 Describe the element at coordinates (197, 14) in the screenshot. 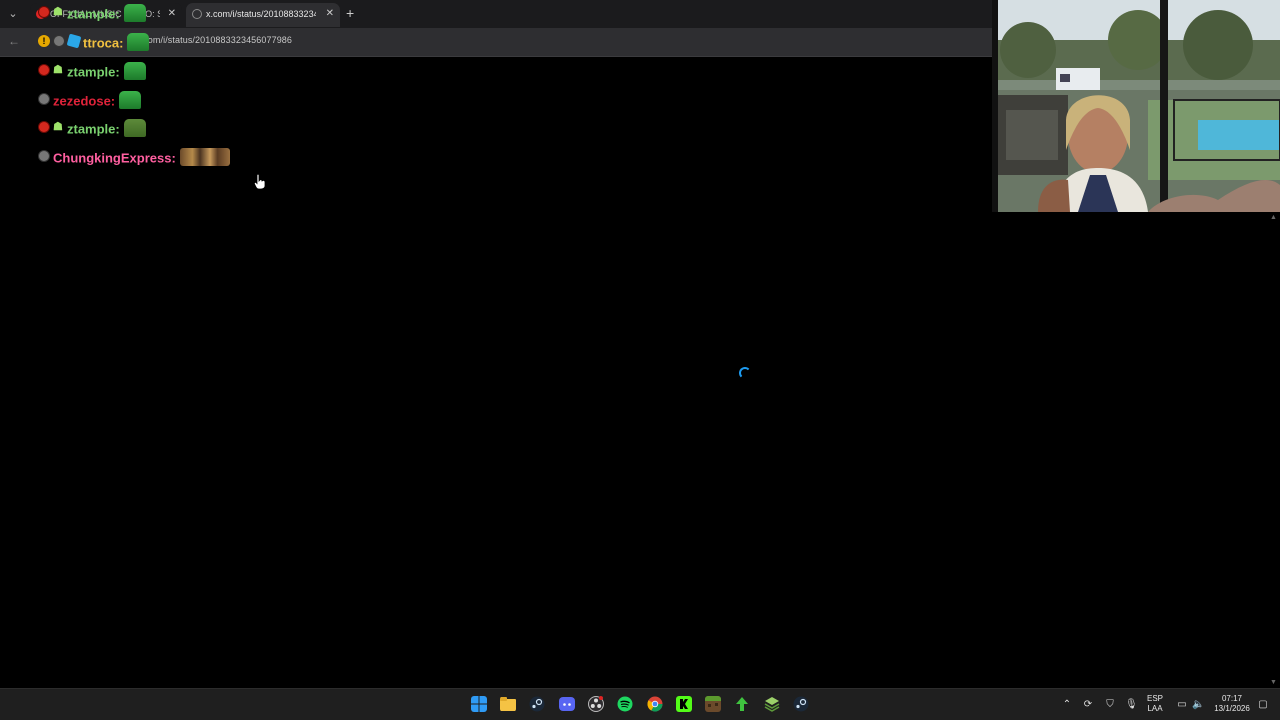

I see `globe-favicon-icon` at that location.